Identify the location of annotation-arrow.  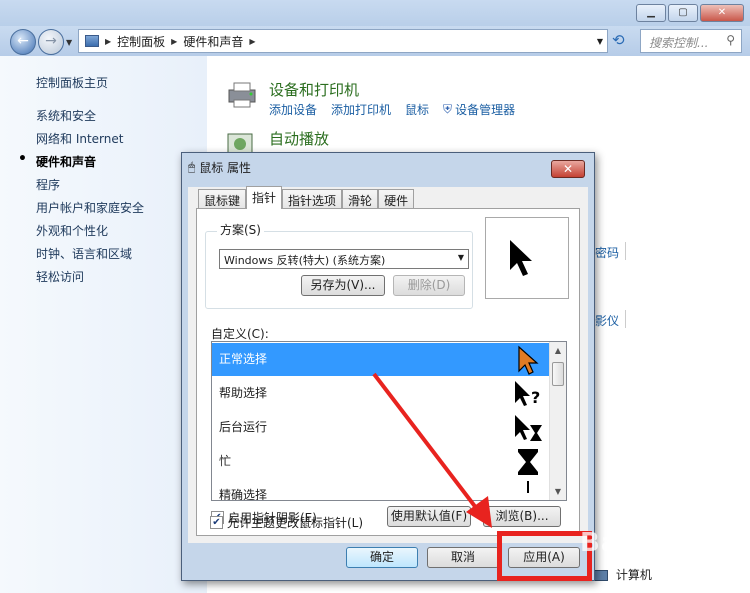
(432, 450).